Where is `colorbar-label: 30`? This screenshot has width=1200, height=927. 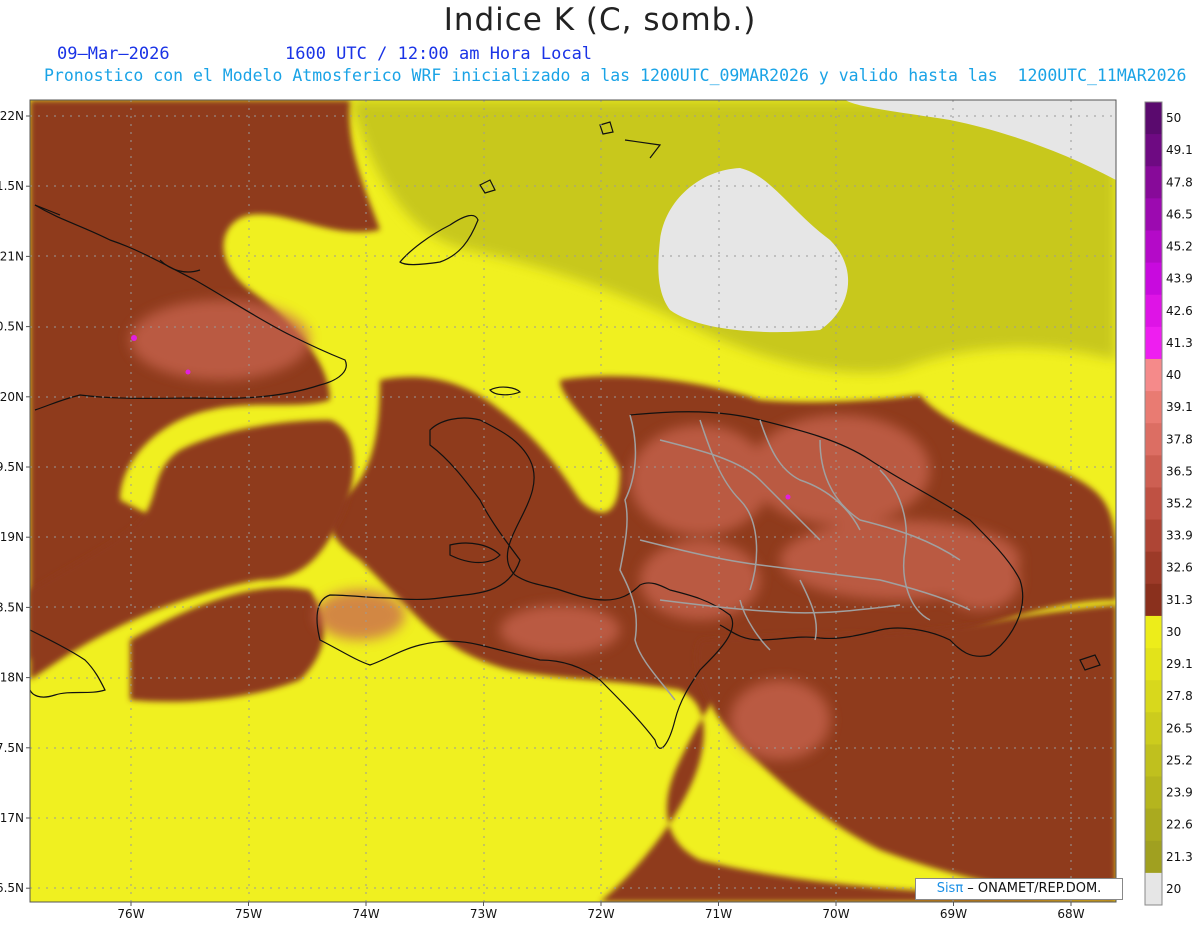
colorbar-label: 30 is located at coordinates (1173, 632).